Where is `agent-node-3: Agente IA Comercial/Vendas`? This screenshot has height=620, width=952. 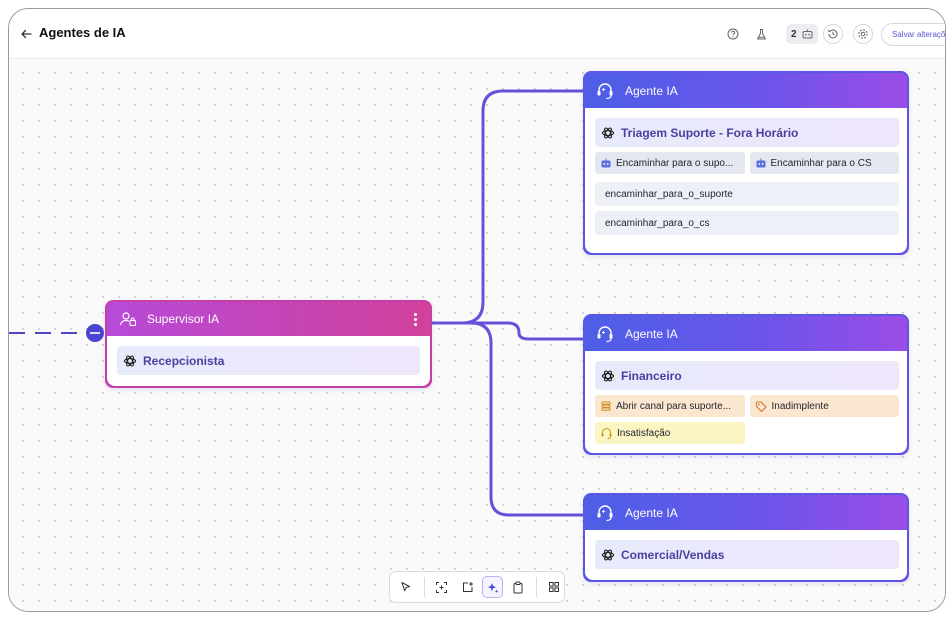
agent-node-3: Agente IA Comercial/Vendas is located at coordinates (746, 537).